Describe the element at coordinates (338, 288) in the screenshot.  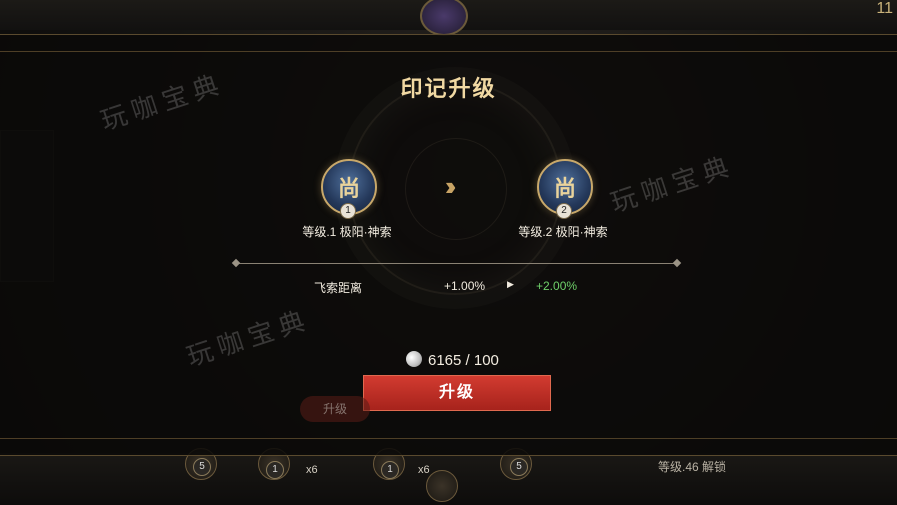
I see `stat-name: 飞索距离` at that location.